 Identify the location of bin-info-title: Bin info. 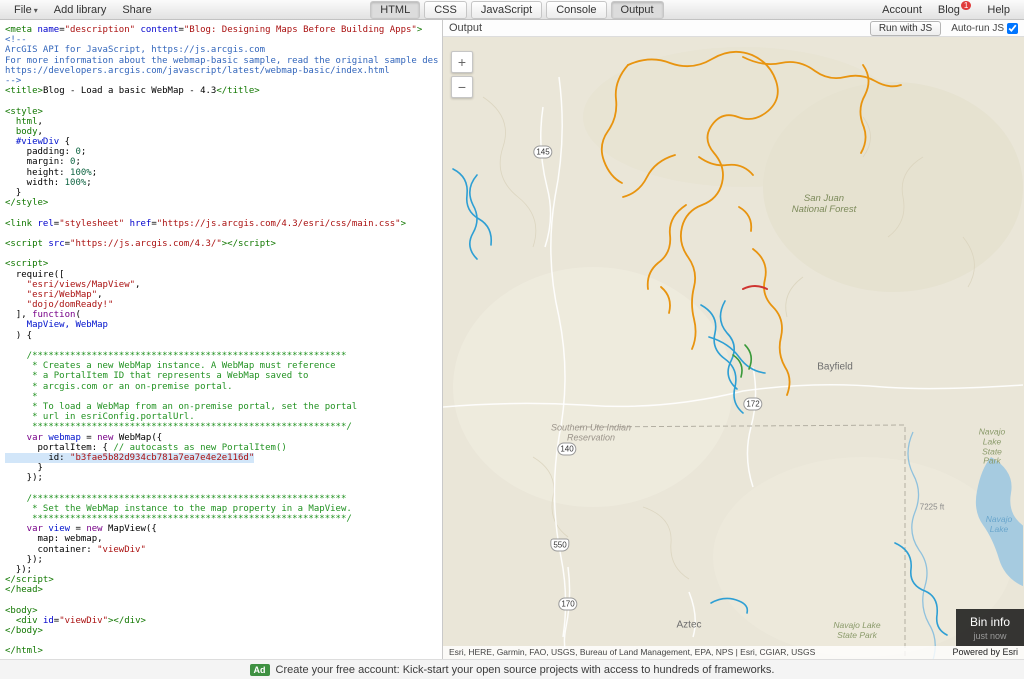
(989, 622).